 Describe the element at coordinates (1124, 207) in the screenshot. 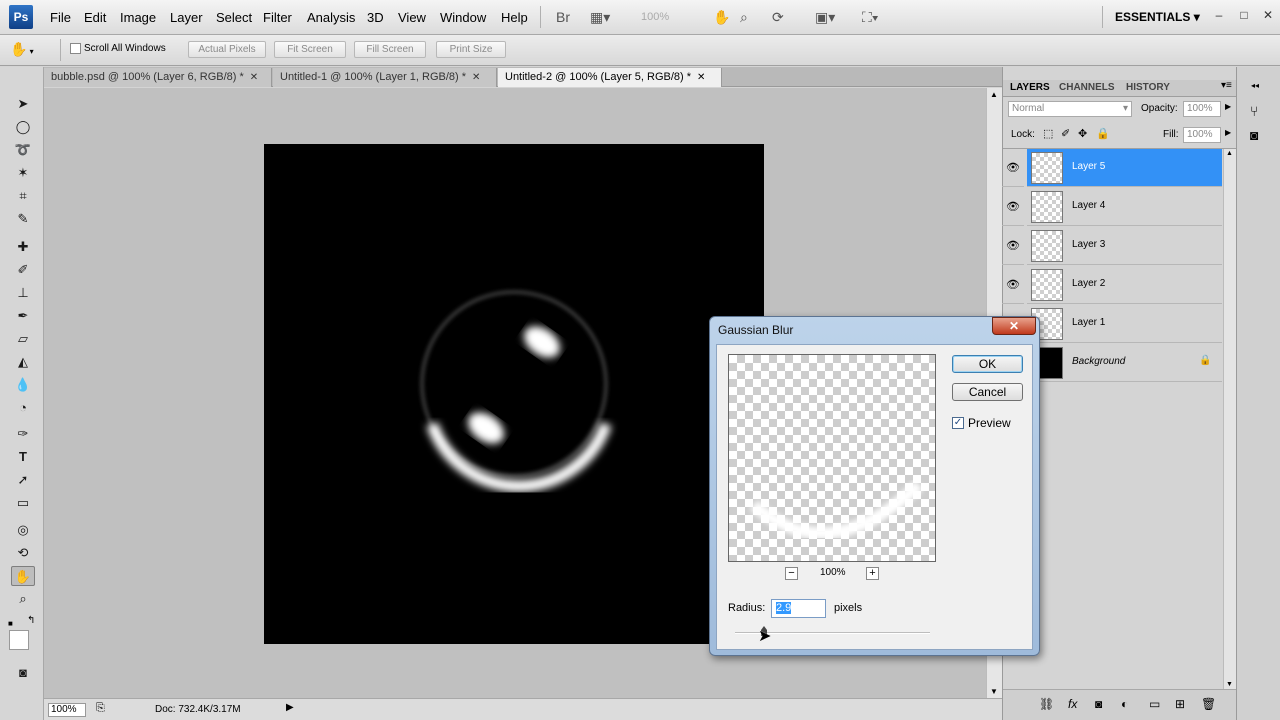

I see `layer-row-layer-4: Layer 4` at that location.